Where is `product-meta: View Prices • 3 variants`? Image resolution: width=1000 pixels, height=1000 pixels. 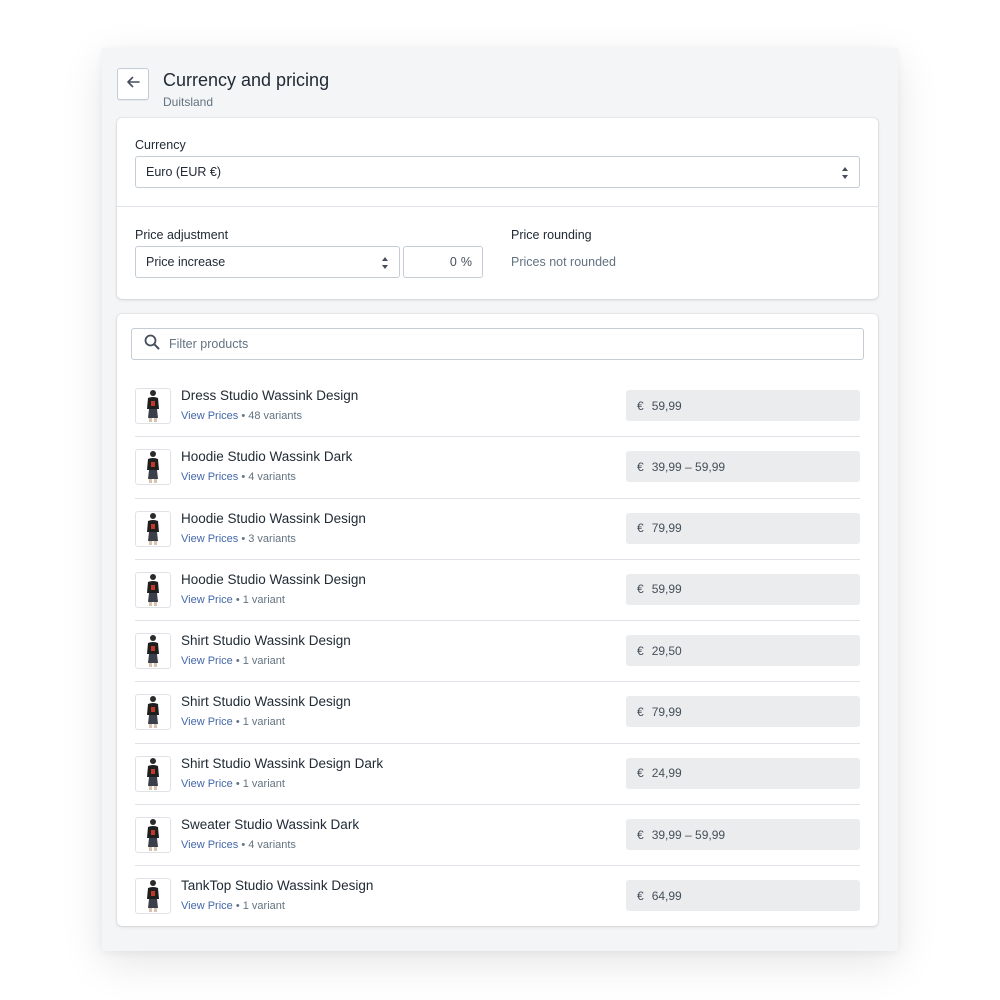
product-meta: View Prices • 3 variants is located at coordinates (238, 539).